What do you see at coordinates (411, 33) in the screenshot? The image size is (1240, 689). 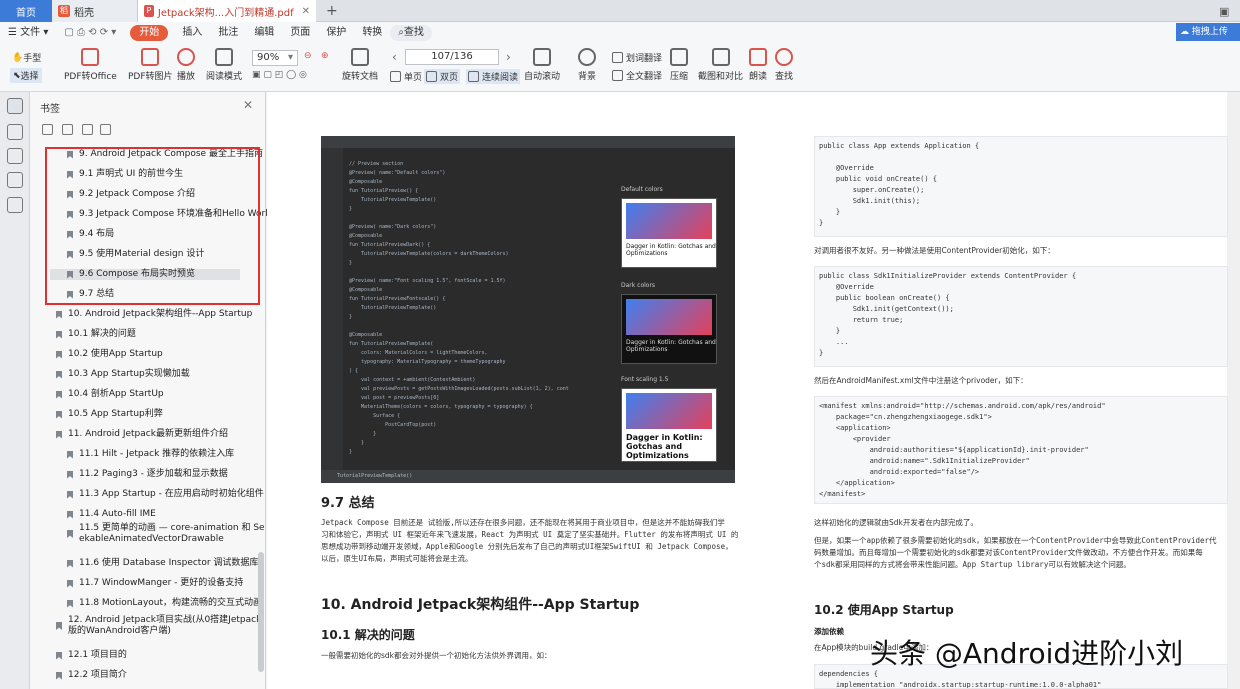 I see `menu-search: ⌕查找` at bounding box center [411, 33].